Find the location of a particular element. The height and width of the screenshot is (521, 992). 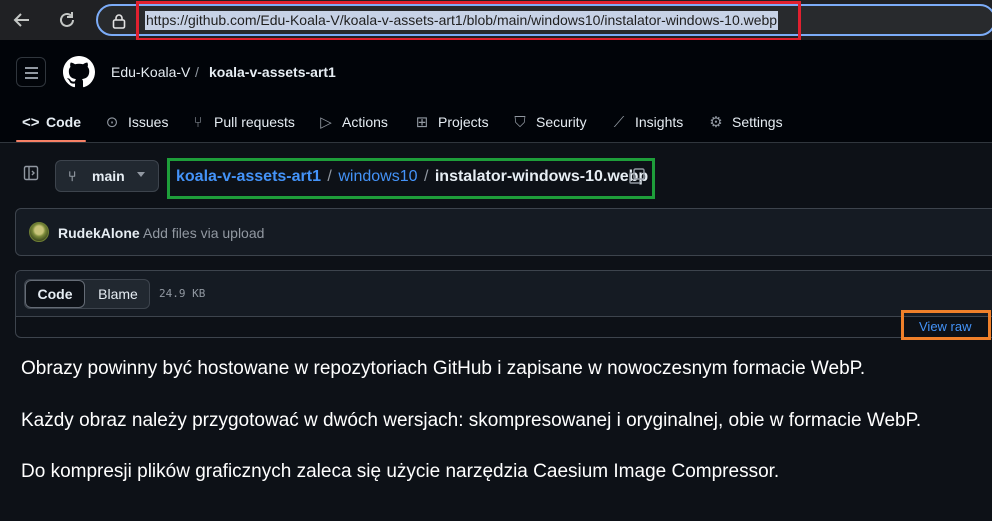

reload-icon is located at coordinates (67, 20).